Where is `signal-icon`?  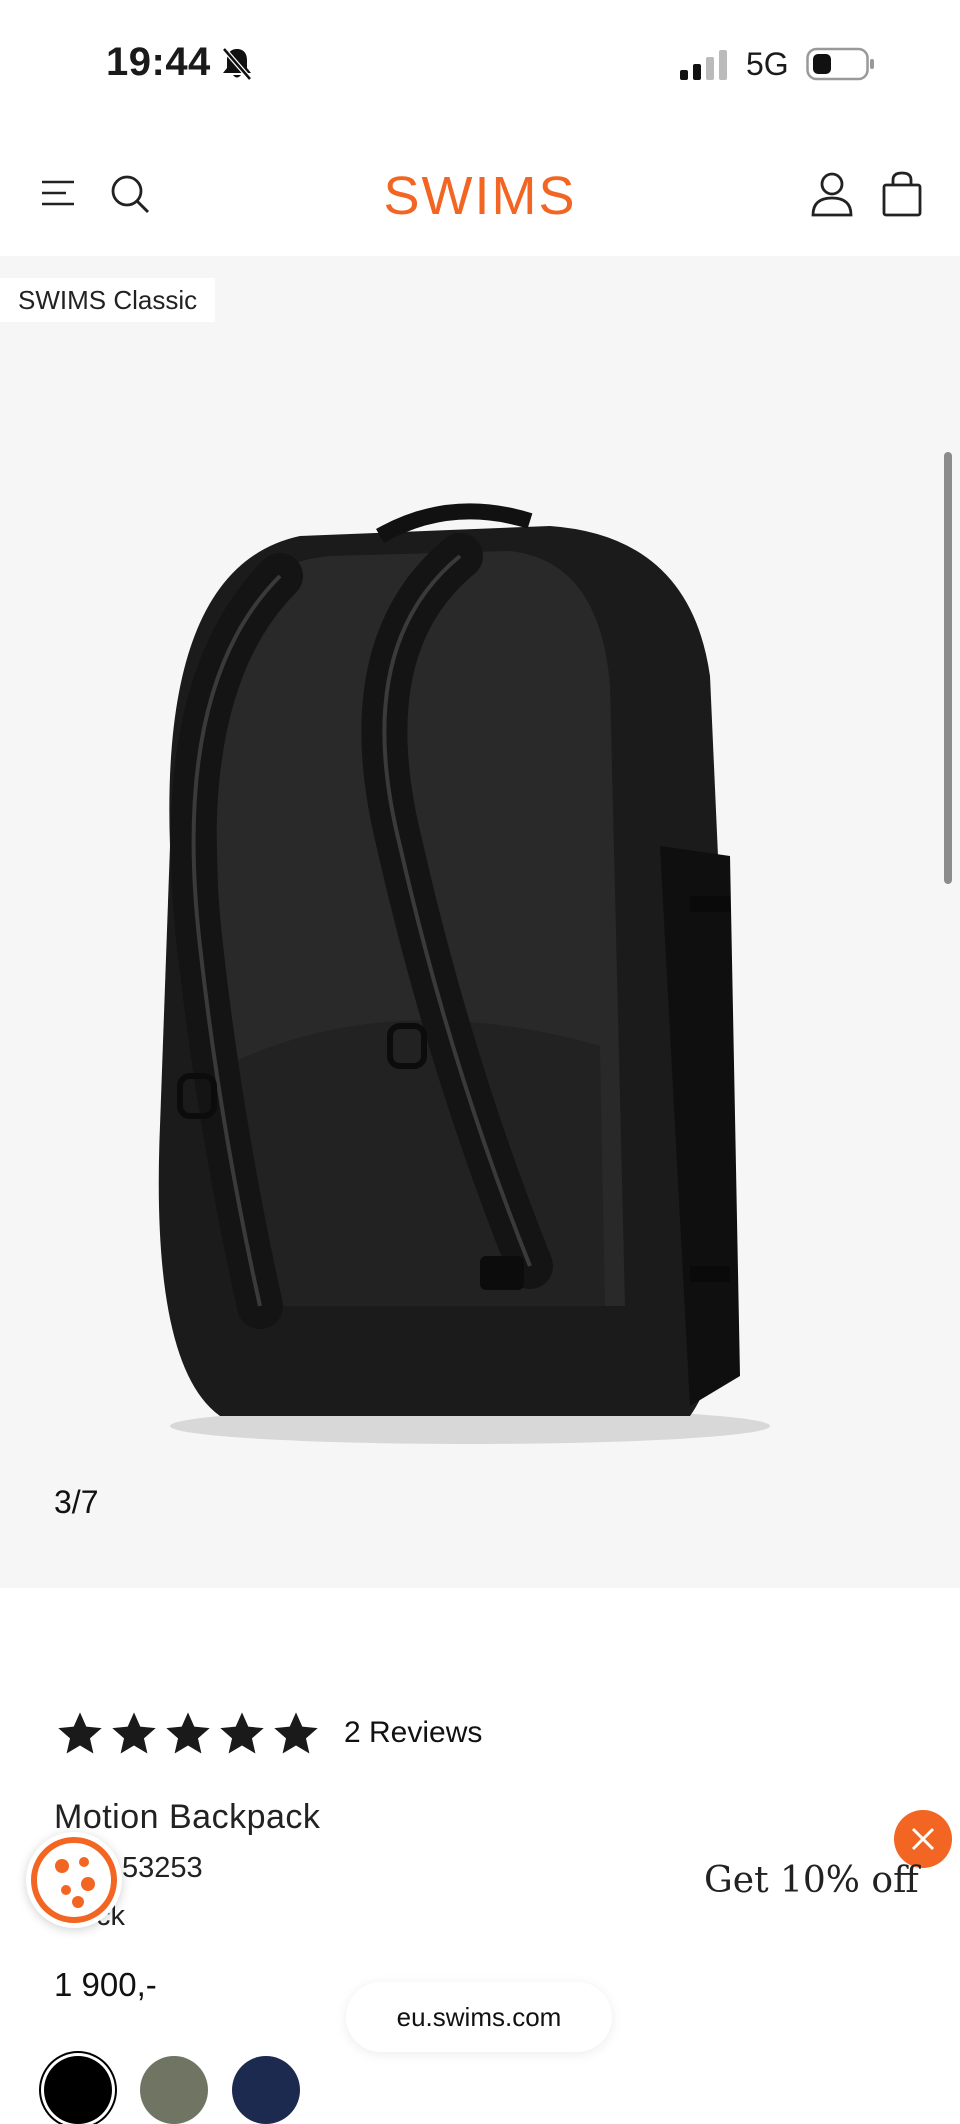 signal-icon is located at coordinates (706, 67).